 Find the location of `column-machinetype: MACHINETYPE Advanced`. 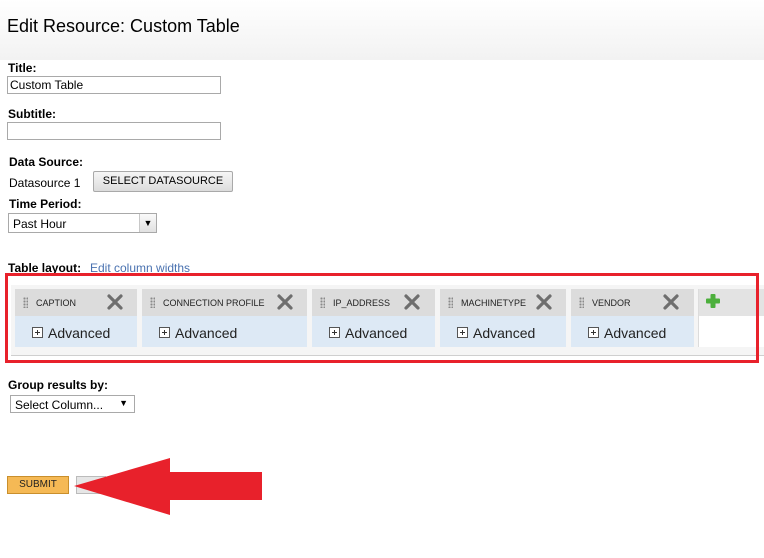

column-machinetype: MACHINETYPE Advanced is located at coordinates (503, 318).